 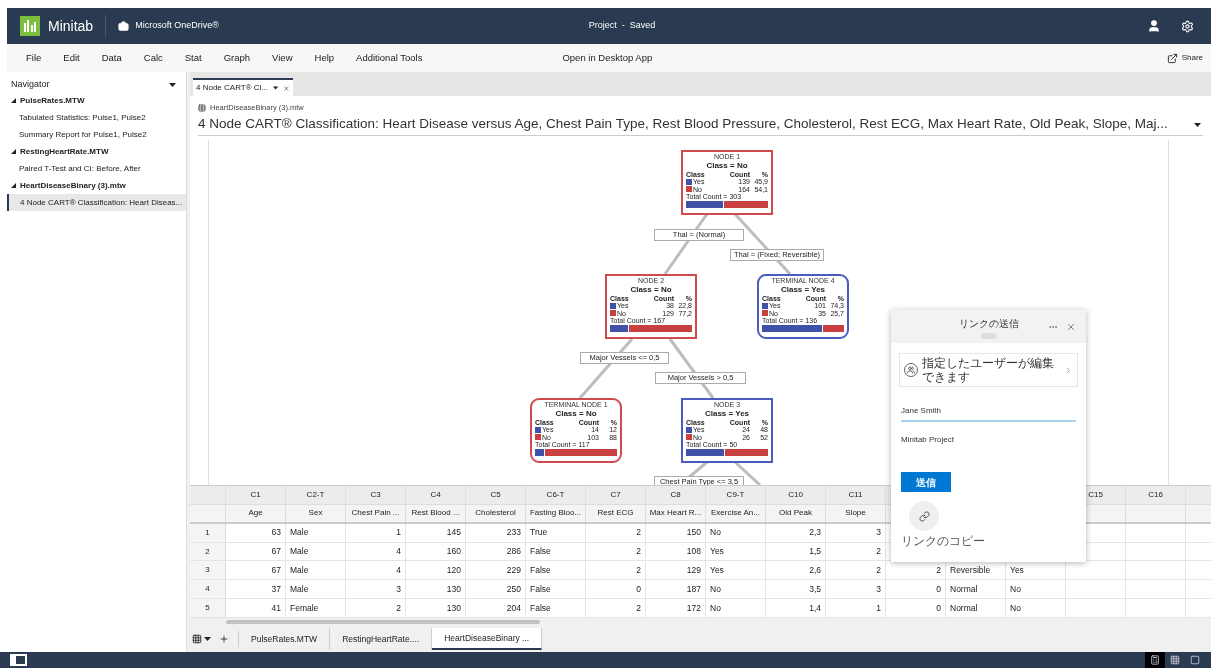 What do you see at coordinates (316, 513) in the screenshot?
I see `column-name: Sex` at bounding box center [316, 513].